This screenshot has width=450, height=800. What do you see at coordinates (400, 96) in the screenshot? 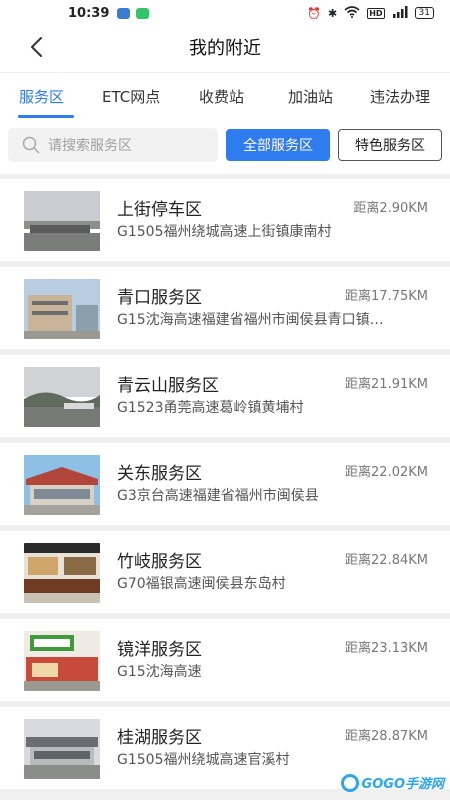
I see `tab-violation: 违法办理` at bounding box center [400, 96].